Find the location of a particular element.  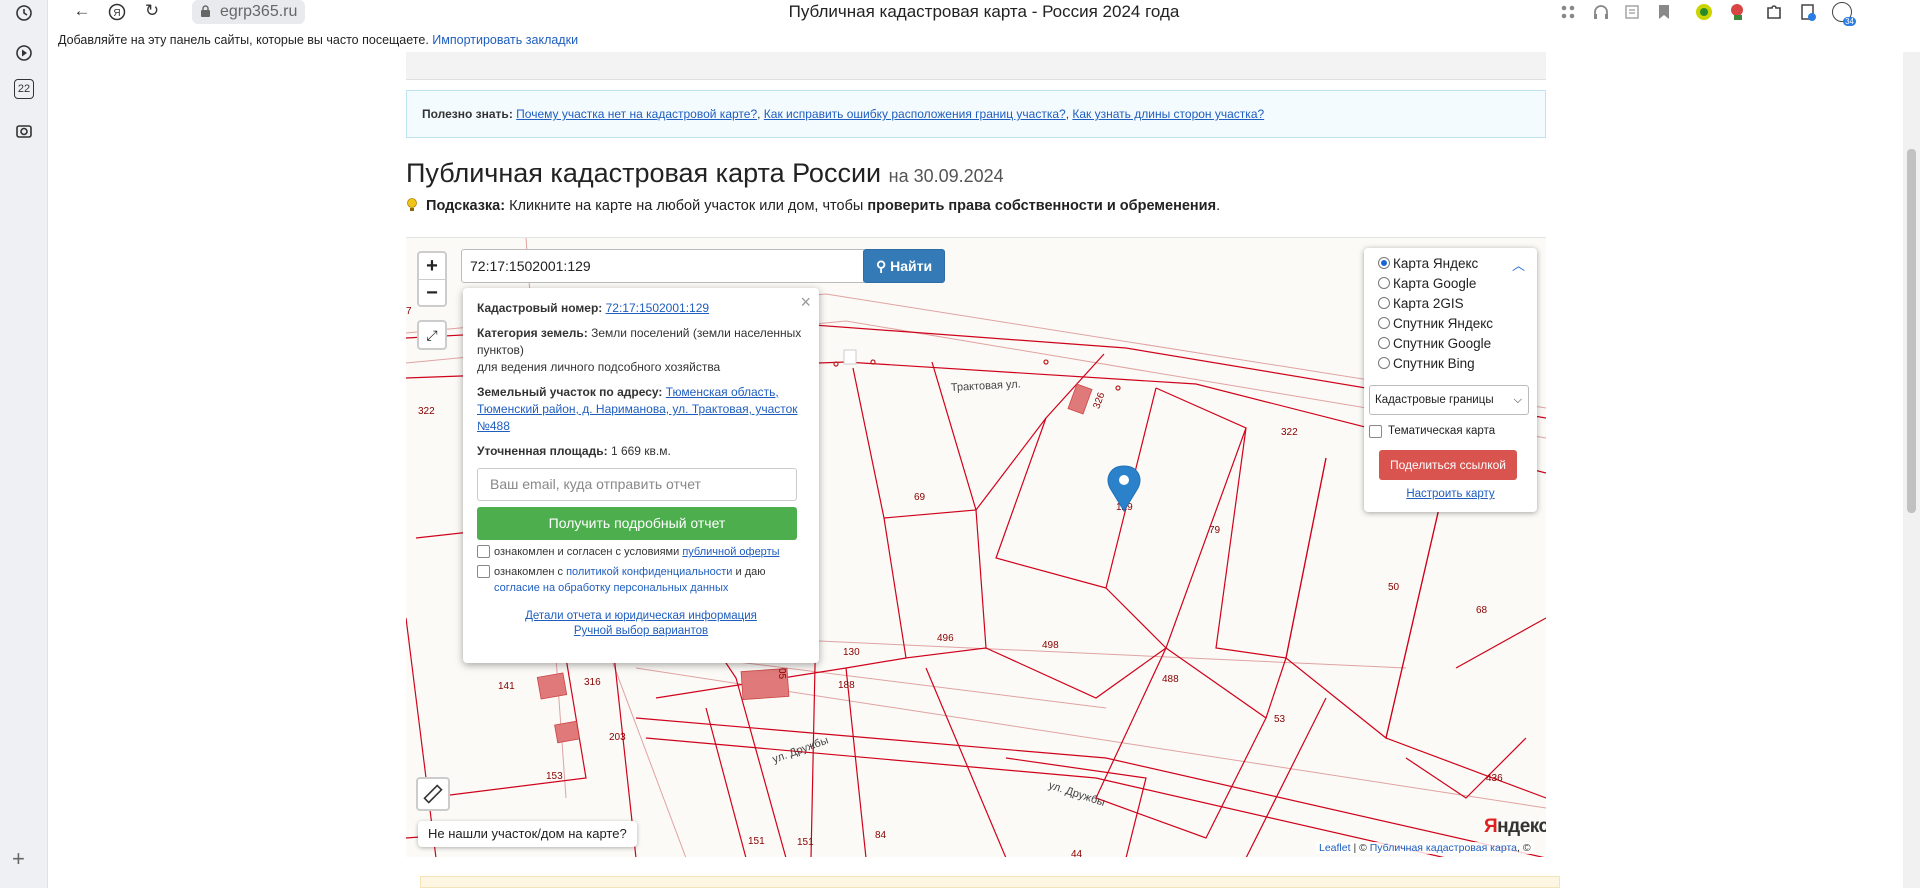

parcel-label: 153 is located at coordinates (554, 776).